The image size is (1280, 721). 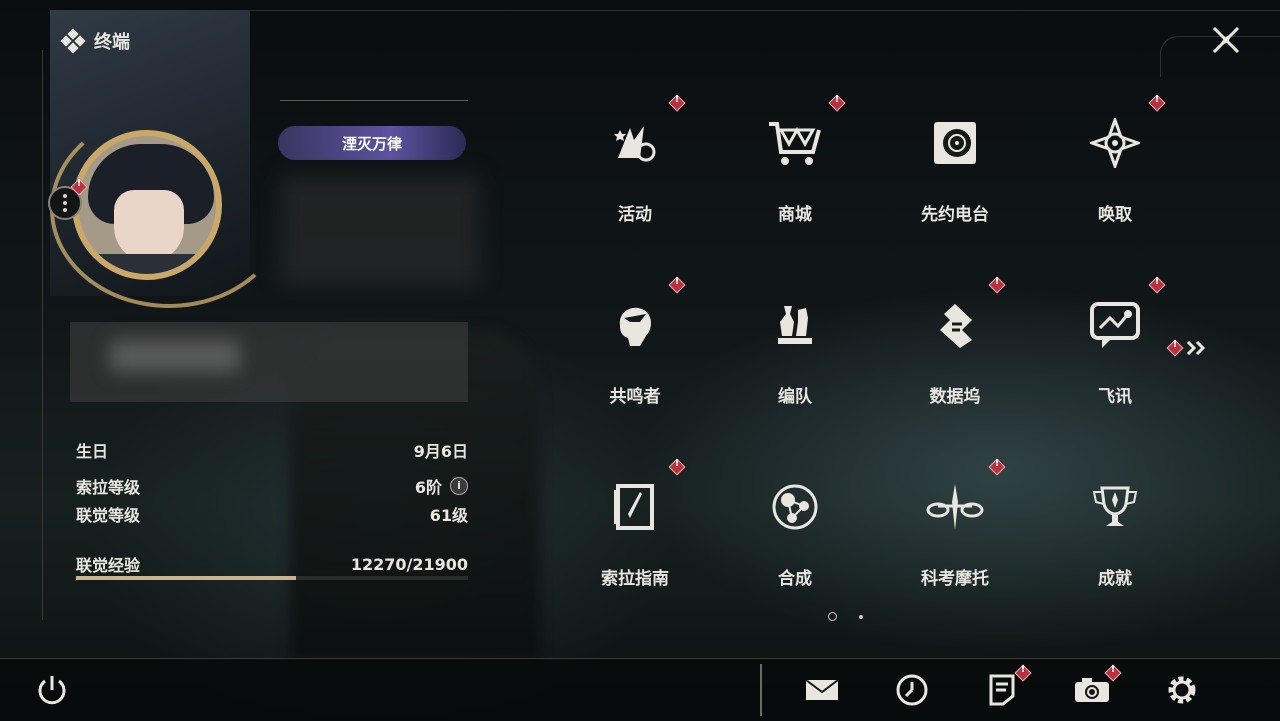 I want to click on trophy-icon, so click(x=1115, y=507).